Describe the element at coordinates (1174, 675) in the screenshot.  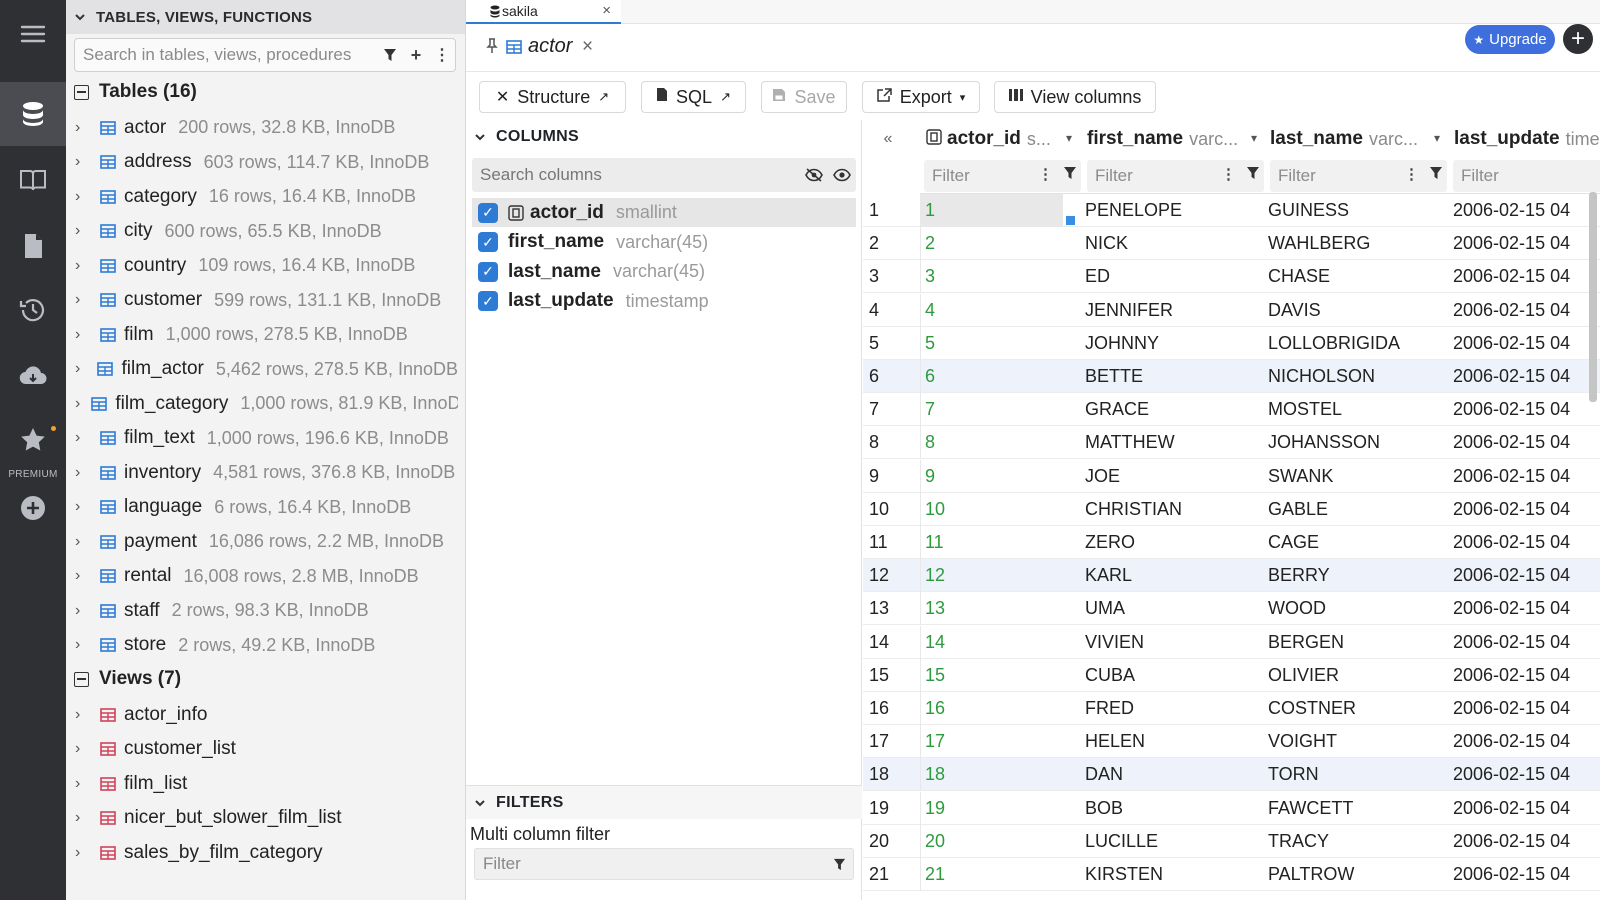
I see `cell-first-name: CUBA` at that location.